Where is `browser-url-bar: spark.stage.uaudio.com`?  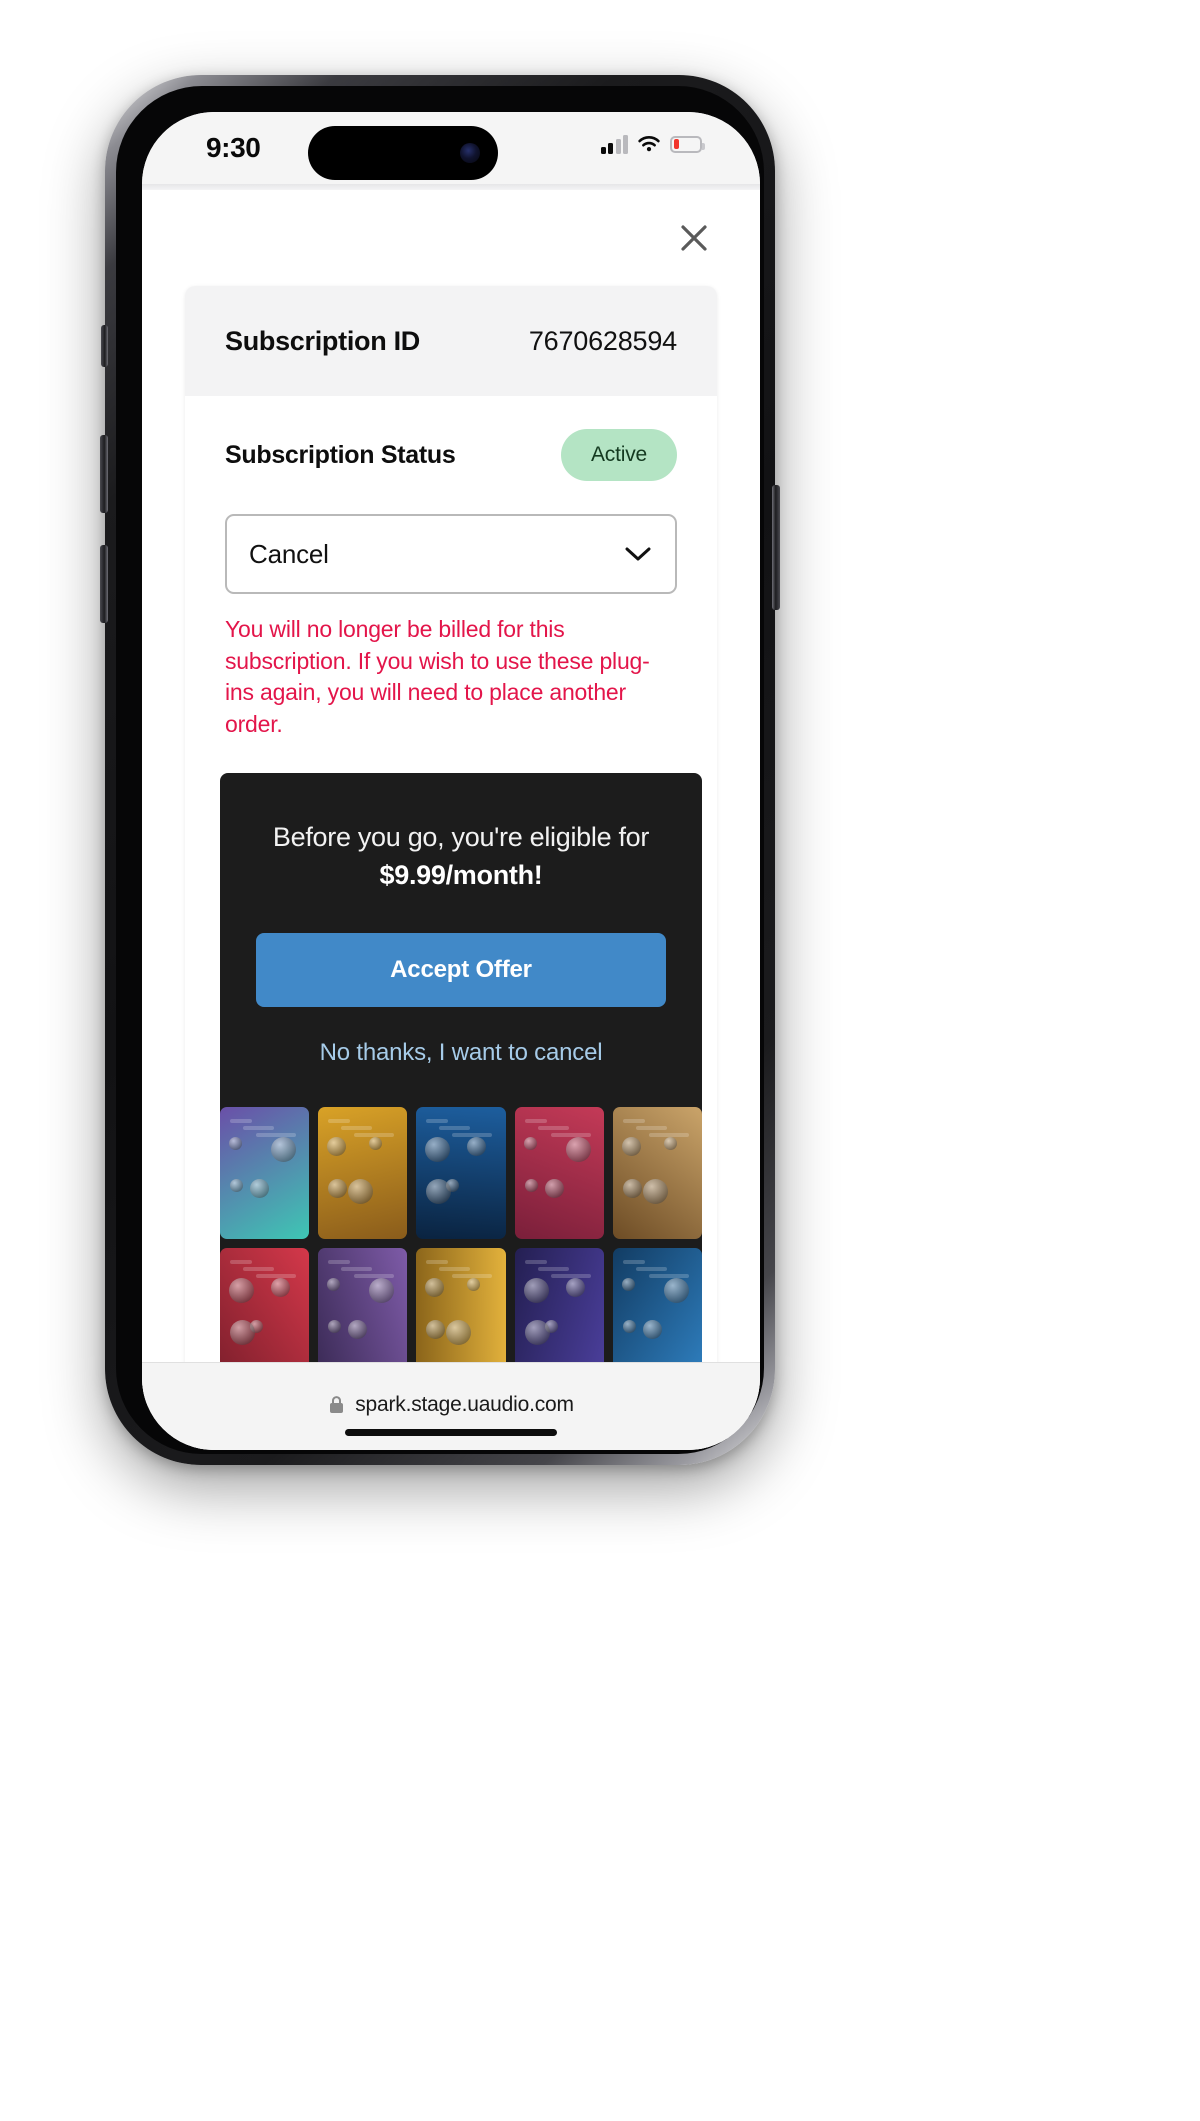
browser-url-bar: spark.stage.uaudio.com is located at coordinates (451, 1406).